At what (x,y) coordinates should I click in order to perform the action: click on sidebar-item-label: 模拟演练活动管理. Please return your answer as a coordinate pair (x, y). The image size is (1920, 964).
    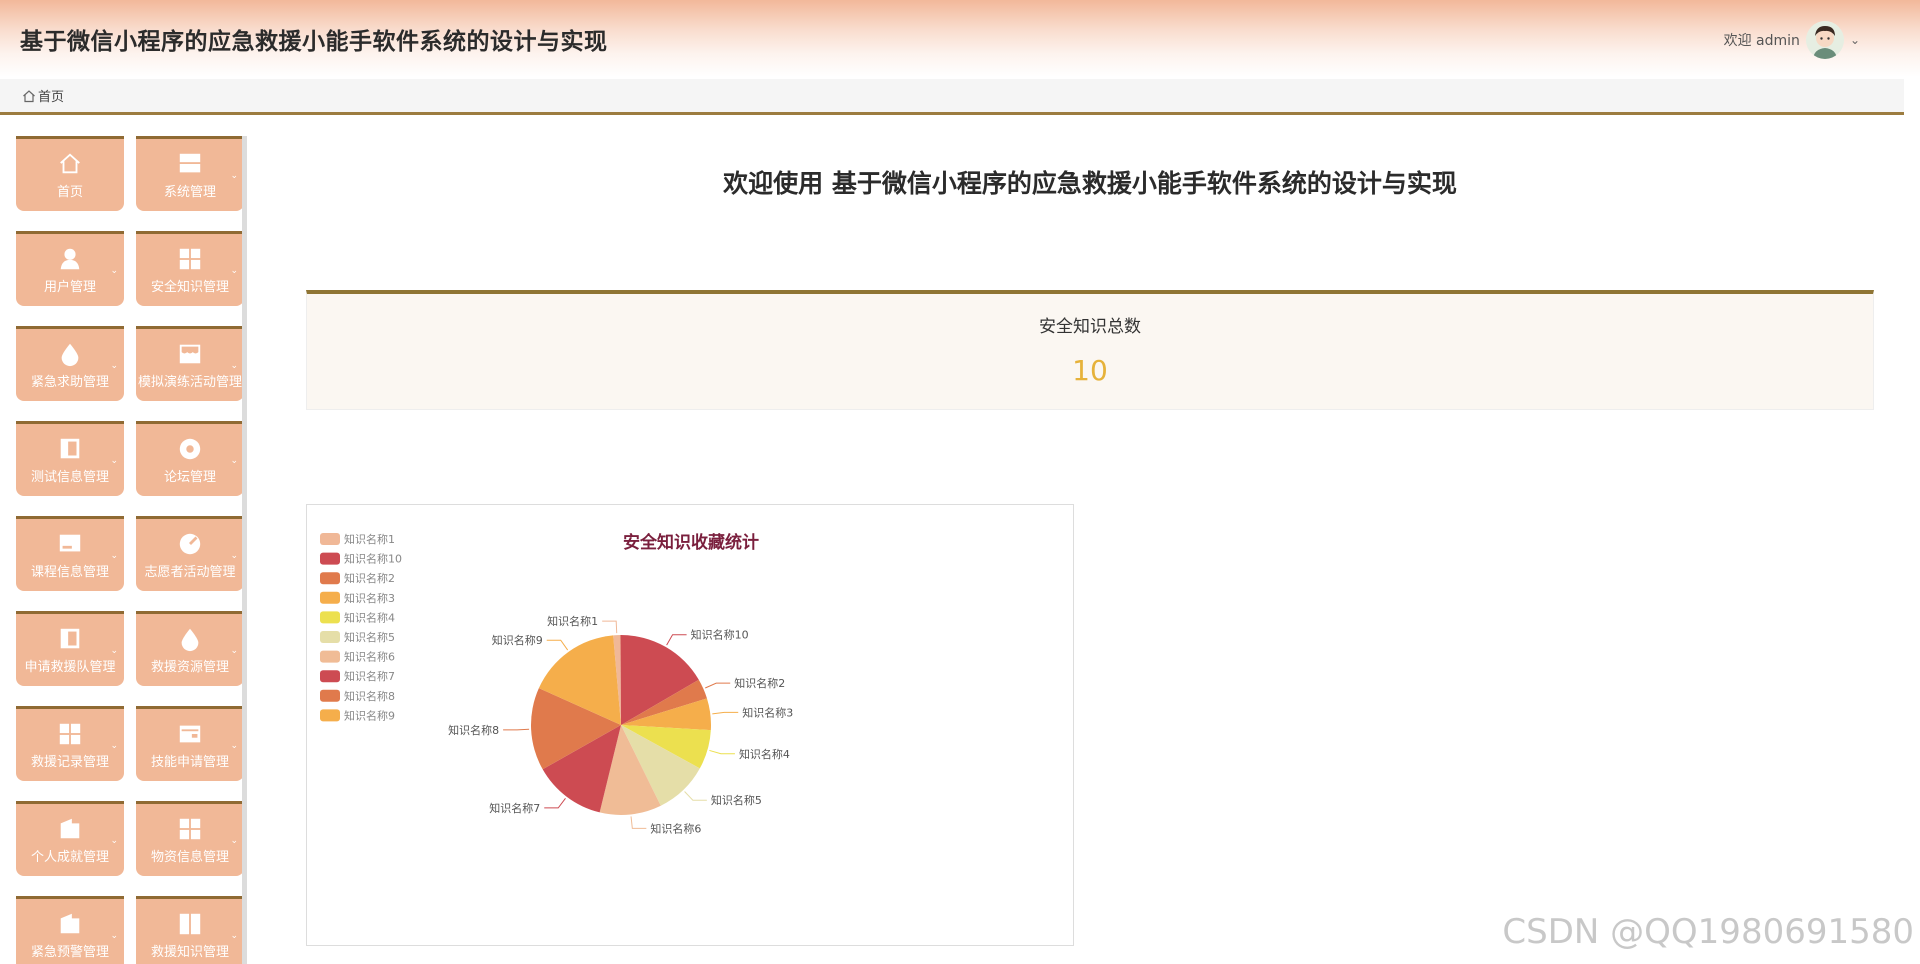
    Looking at the image, I should click on (189, 382).